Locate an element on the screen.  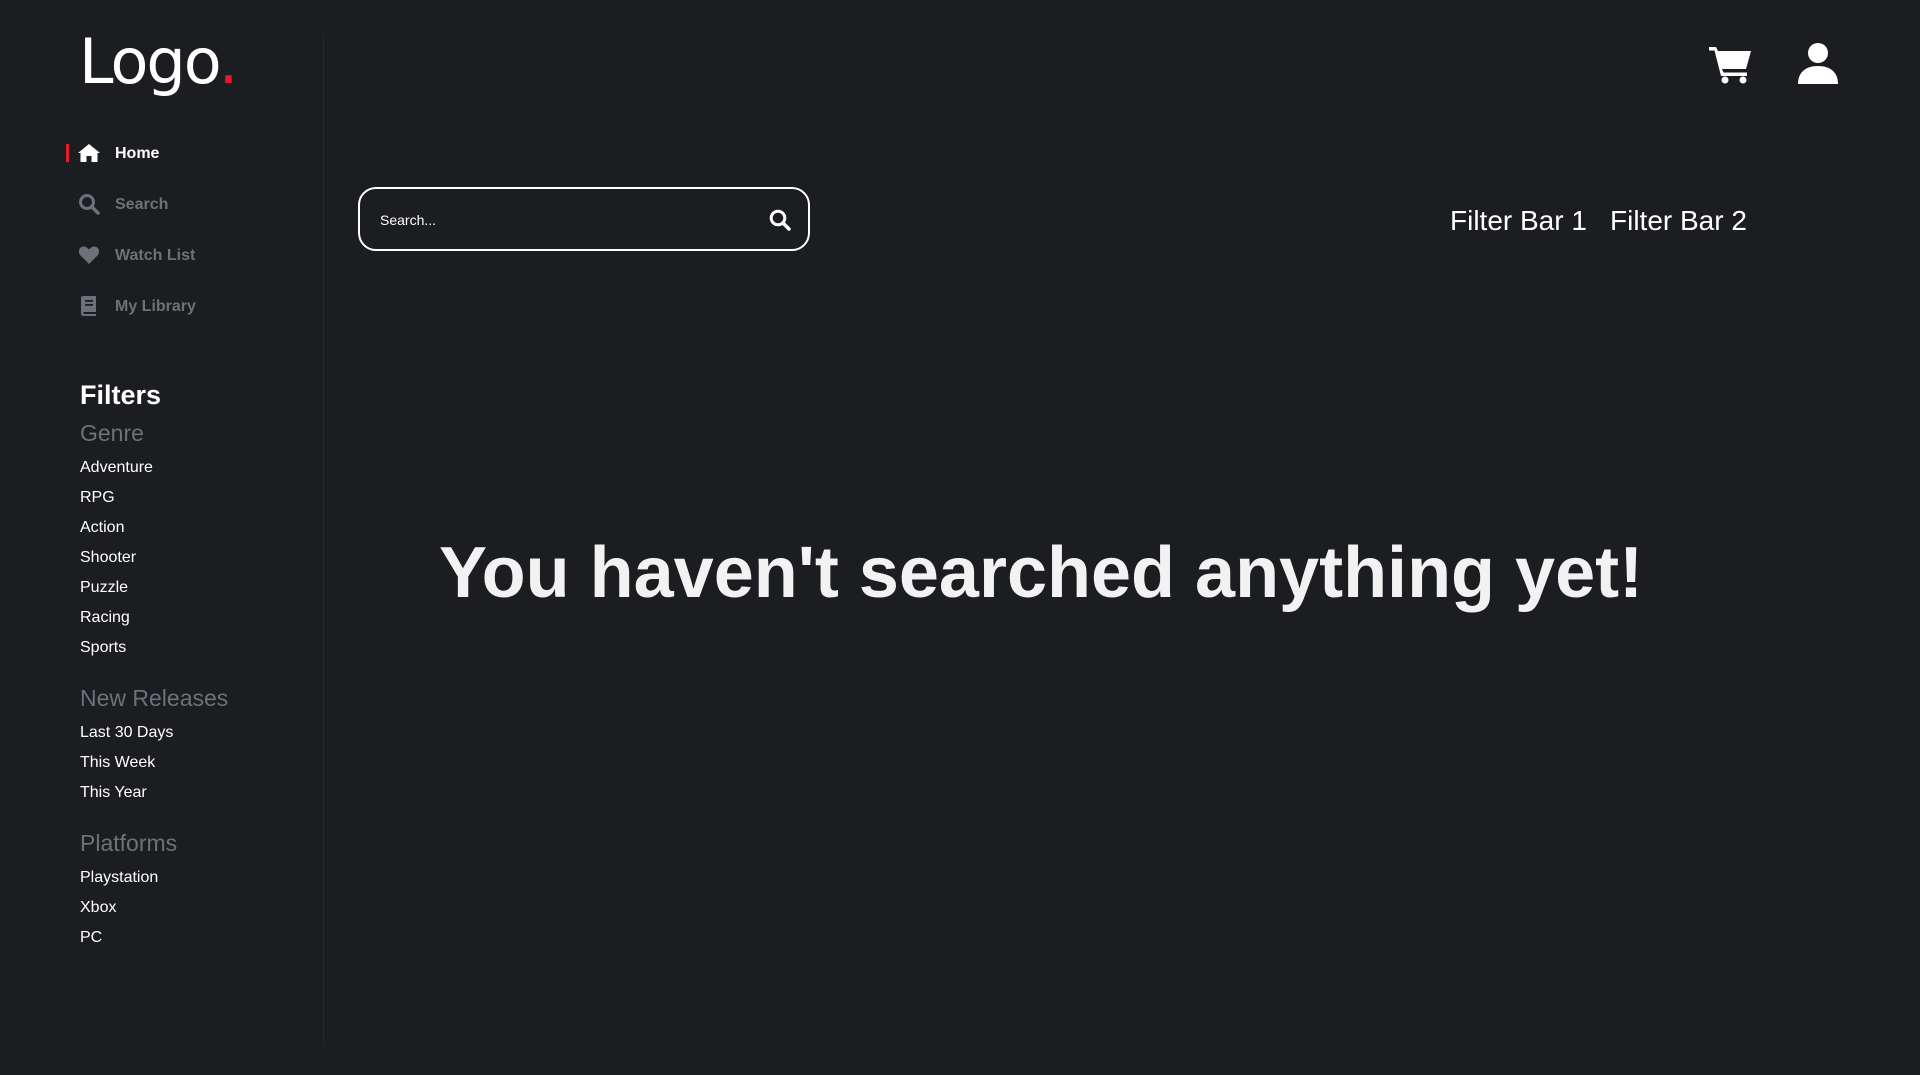
search-input is located at coordinates (565, 220).